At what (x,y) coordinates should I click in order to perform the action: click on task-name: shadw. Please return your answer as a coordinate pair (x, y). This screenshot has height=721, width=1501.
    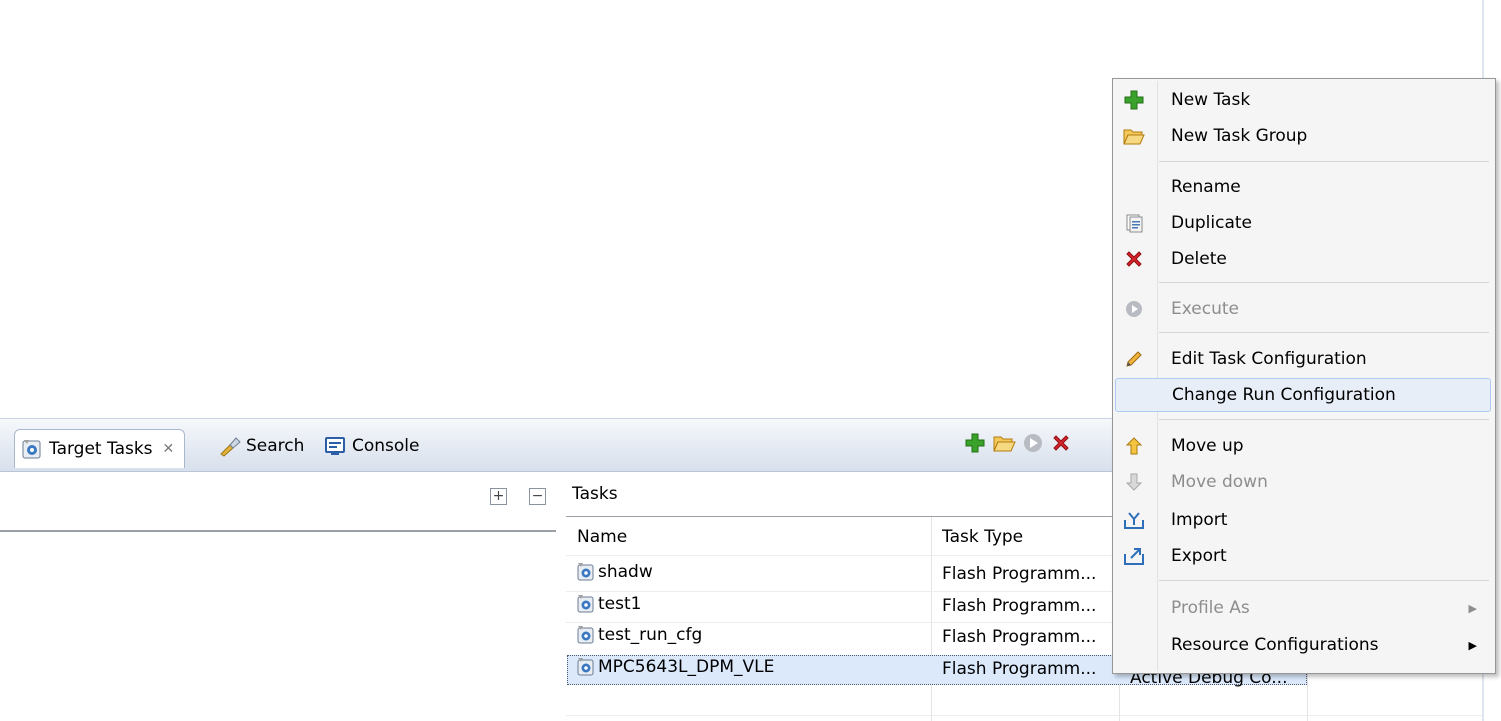
    Looking at the image, I should click on (625, 572).